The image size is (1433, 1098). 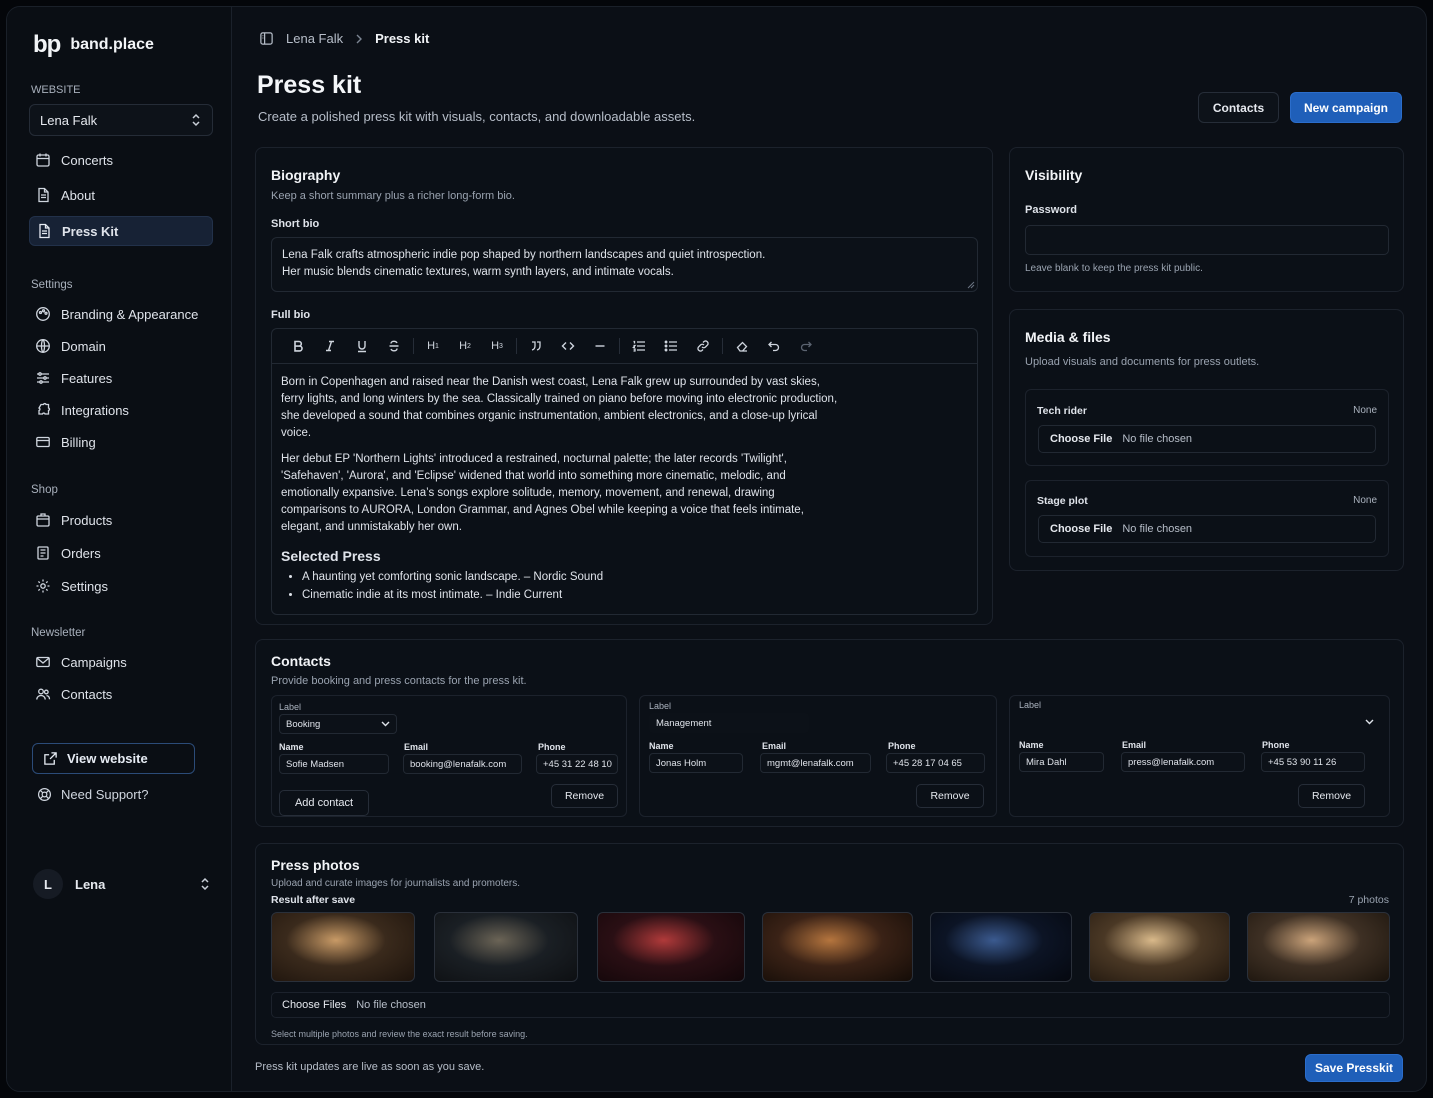 I want to click on site-select: Lena Falk, so click(x=121, y=120).